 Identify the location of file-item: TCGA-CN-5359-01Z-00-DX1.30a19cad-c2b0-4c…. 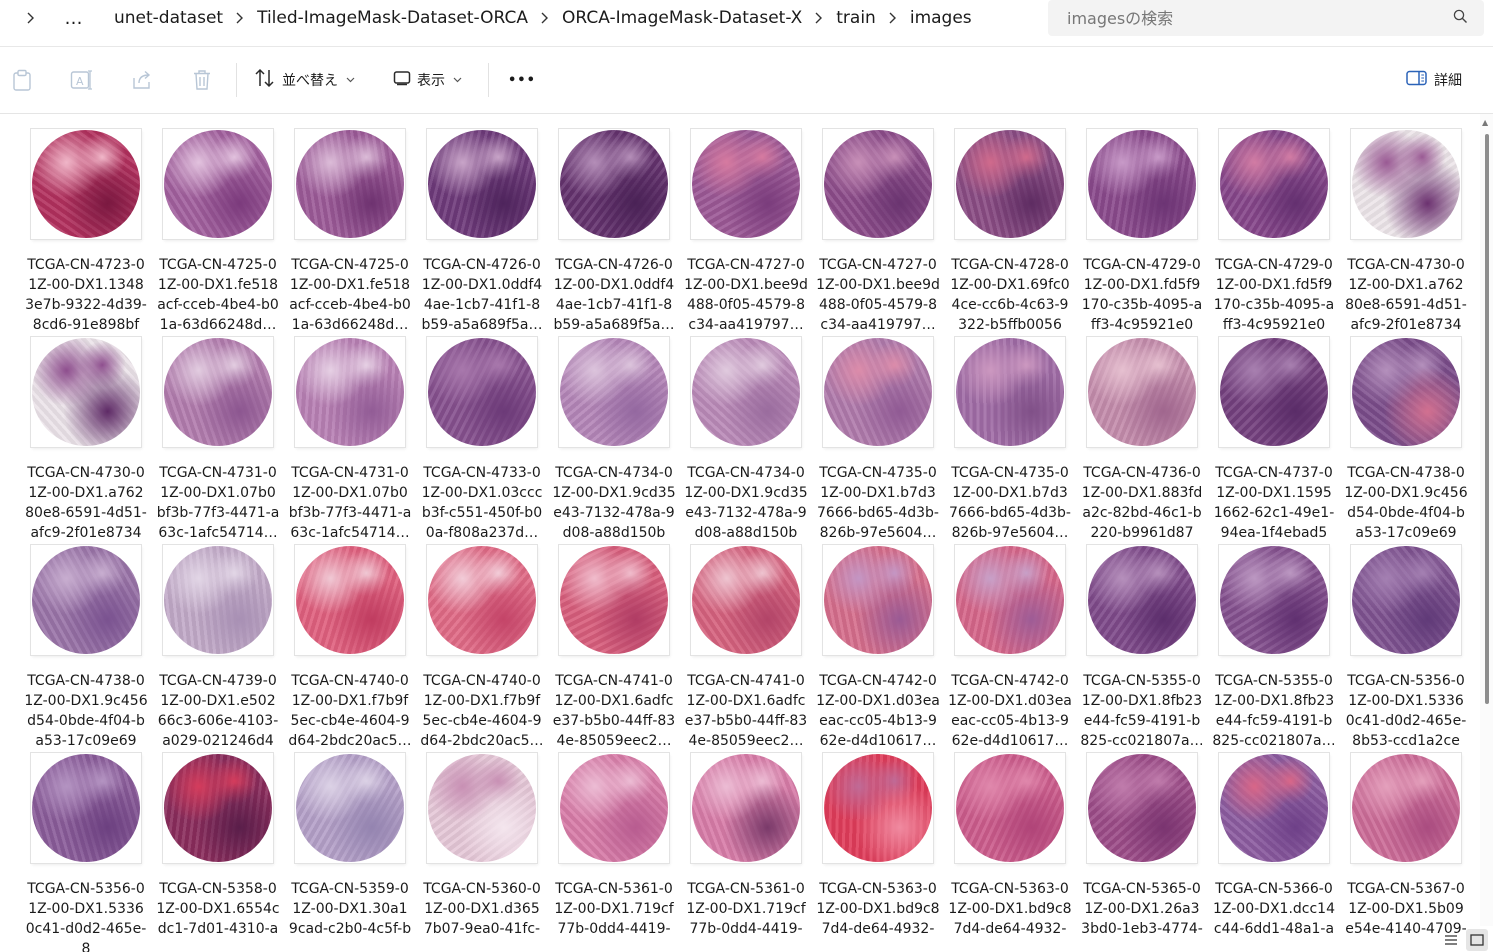
(350, 851).